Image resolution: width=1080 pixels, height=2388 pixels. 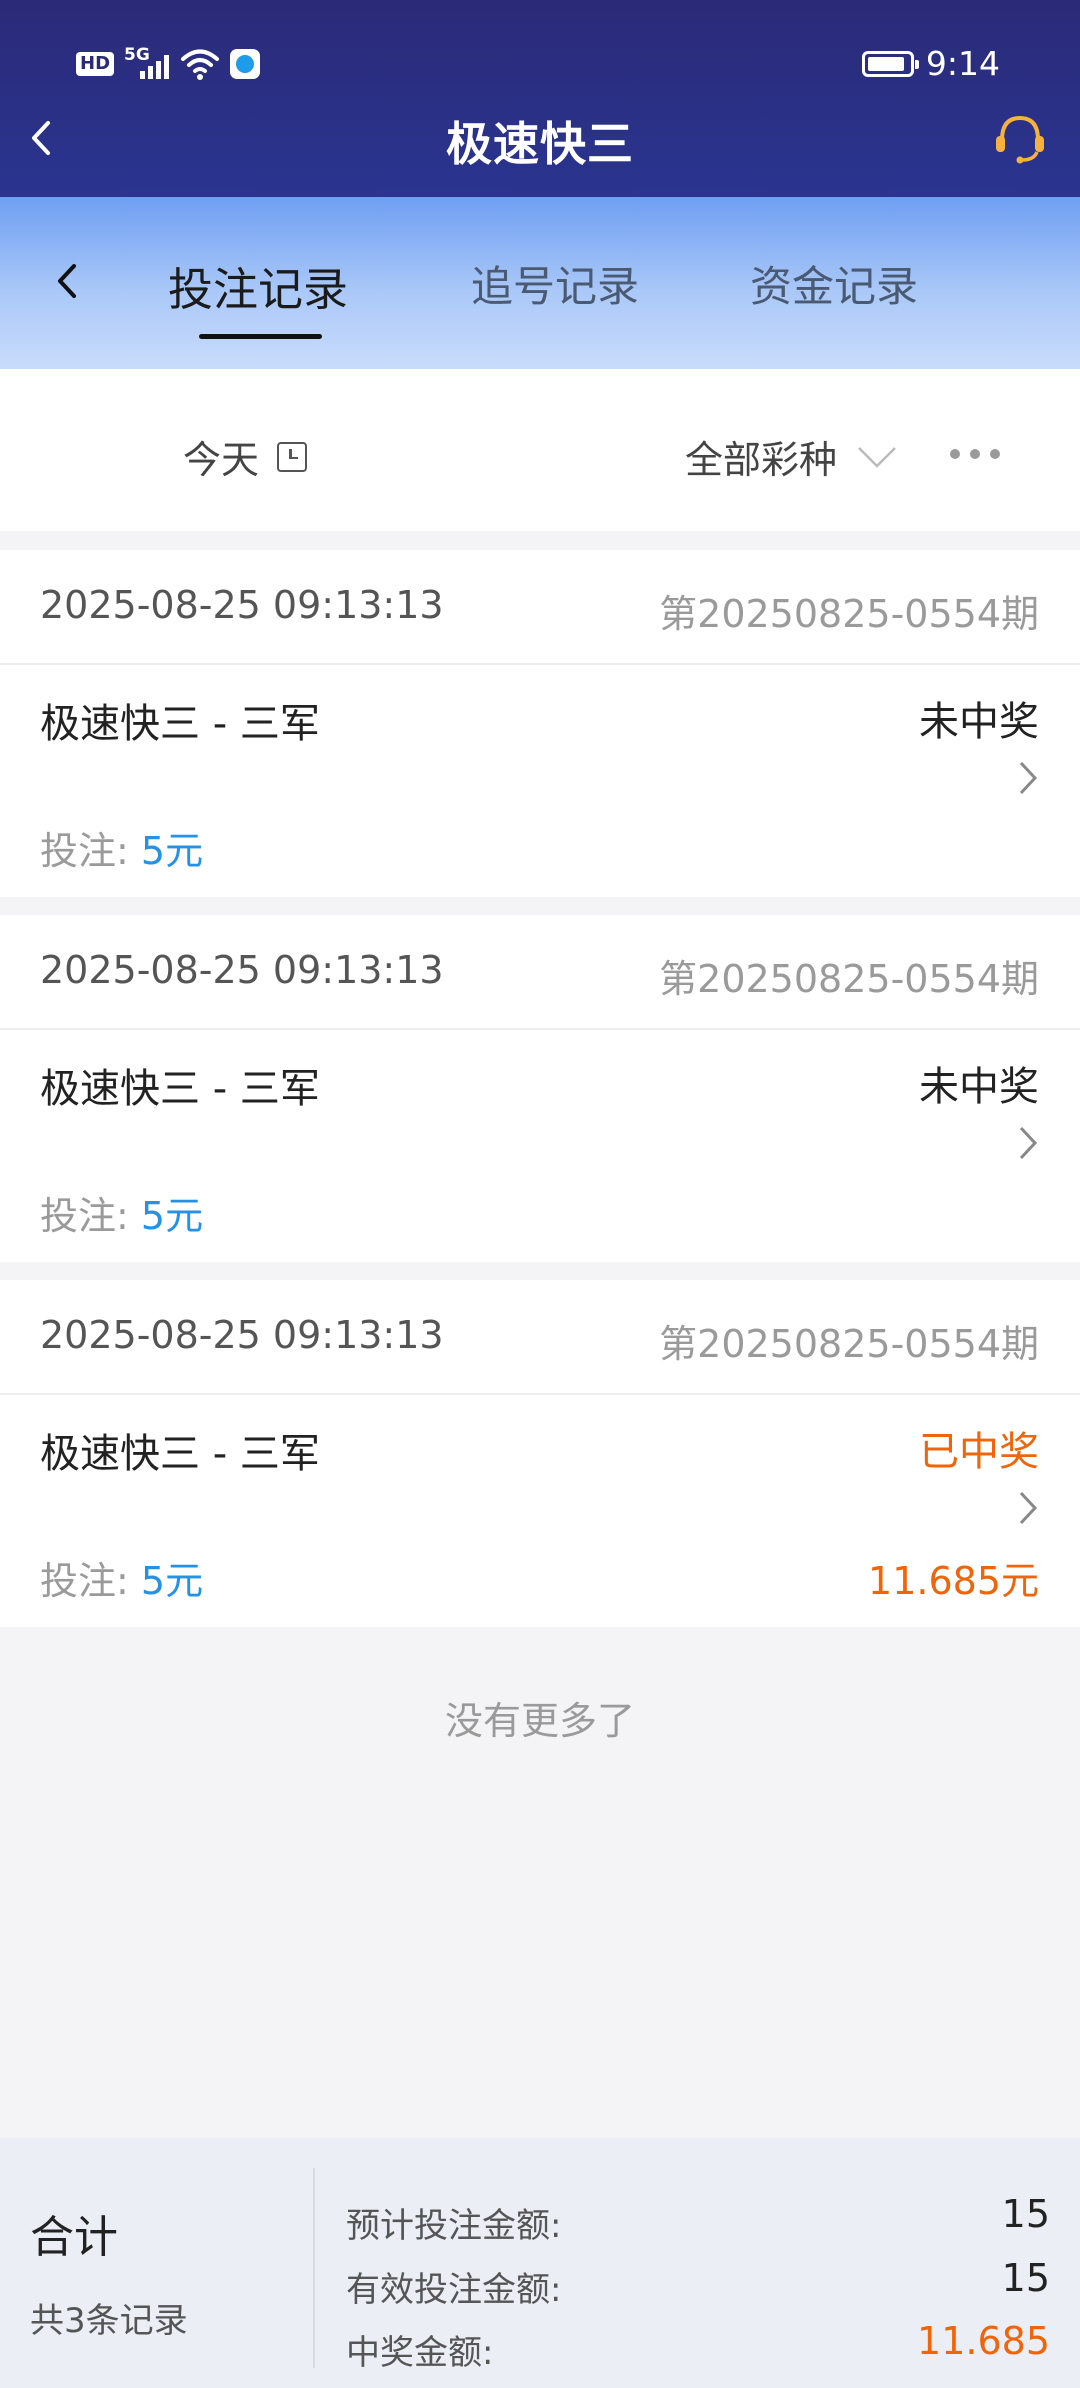 I want to click on lottery-filter-label: 全部彩种, so click(x=761, y=460).